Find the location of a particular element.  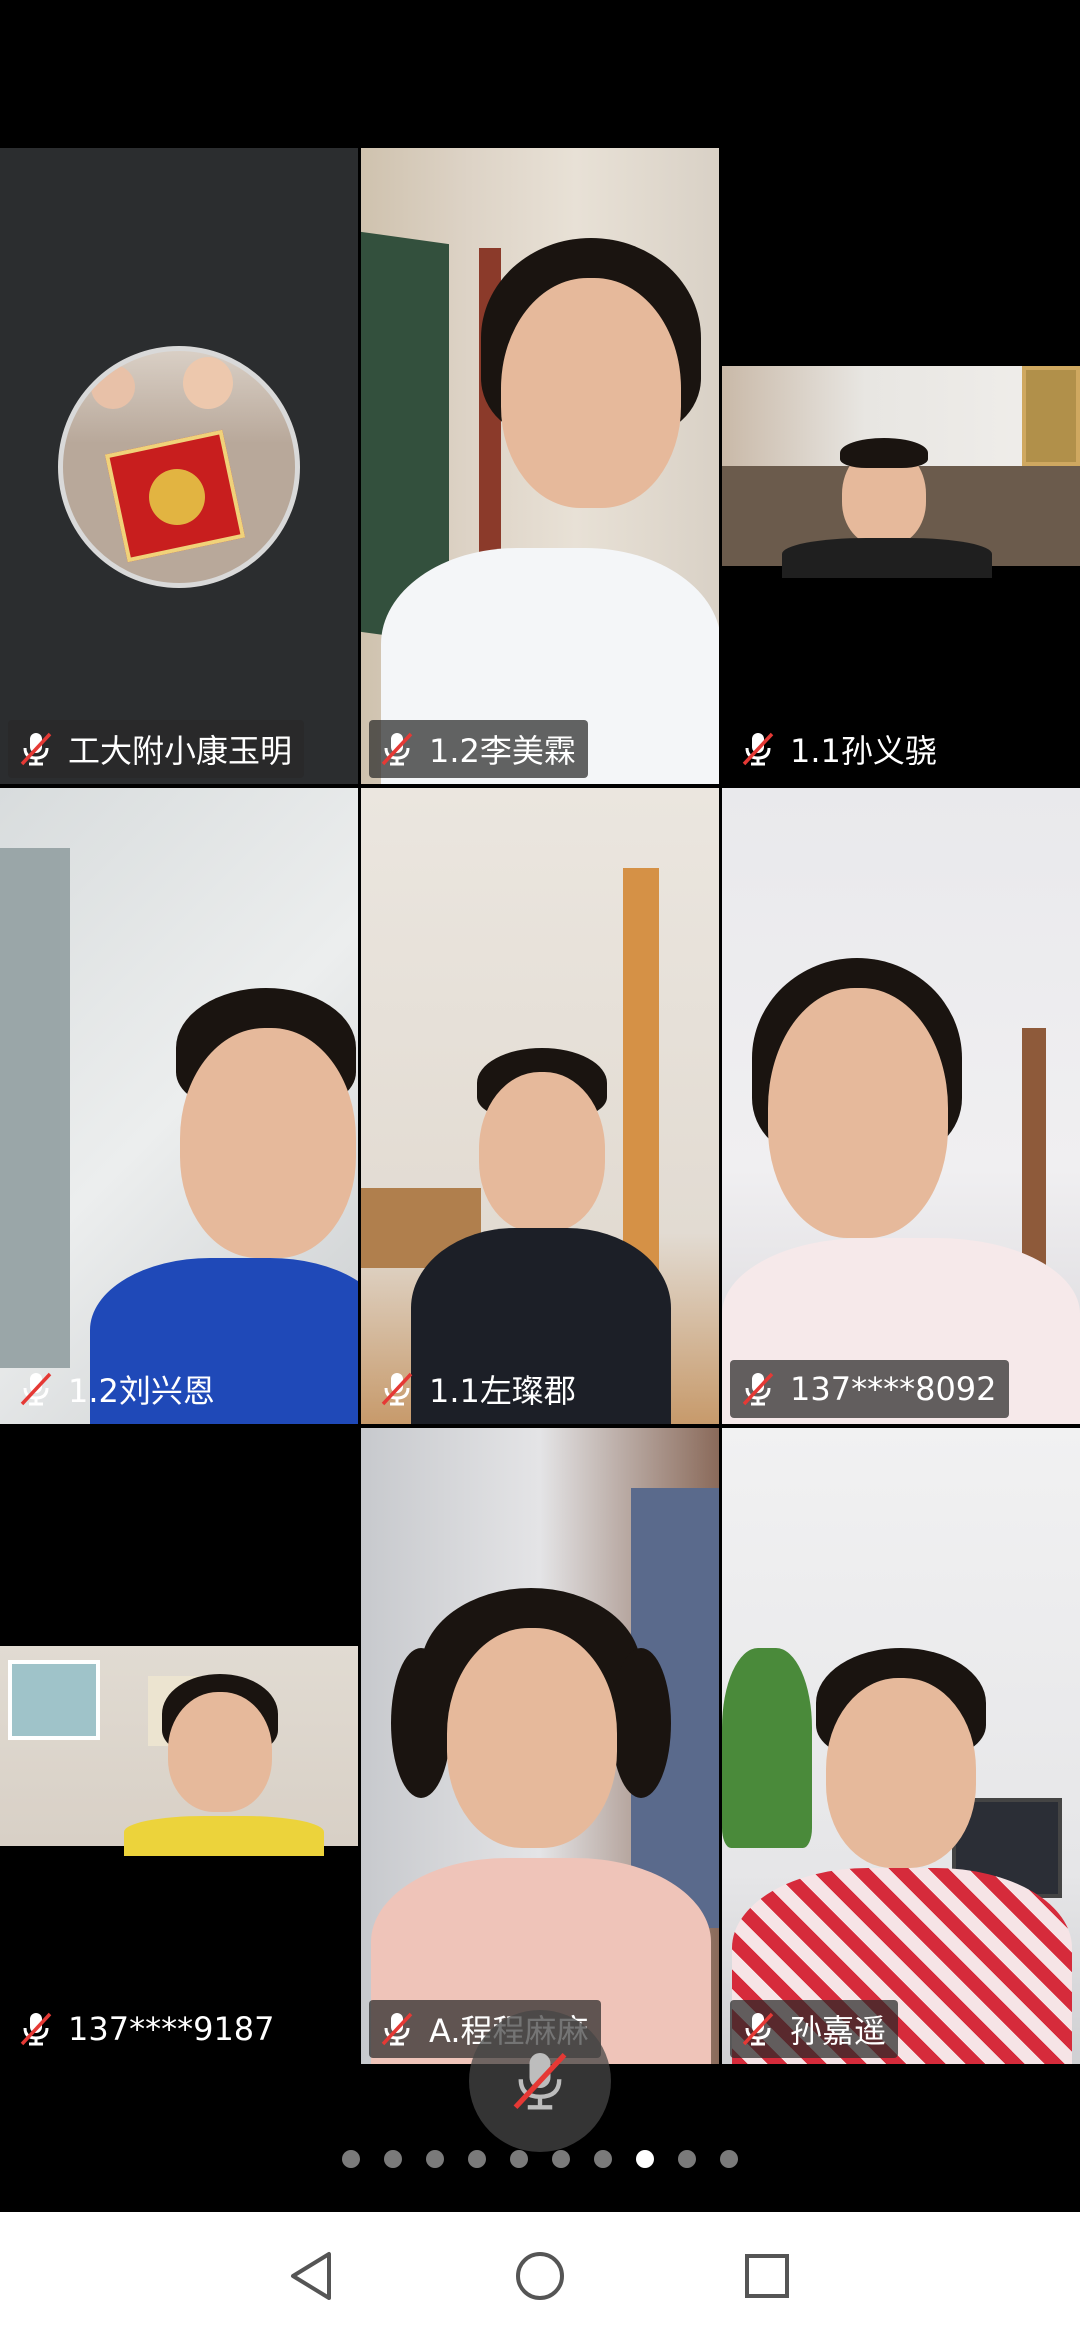

participant-tile: 137****9187 is located at coordinates (179, 1746).